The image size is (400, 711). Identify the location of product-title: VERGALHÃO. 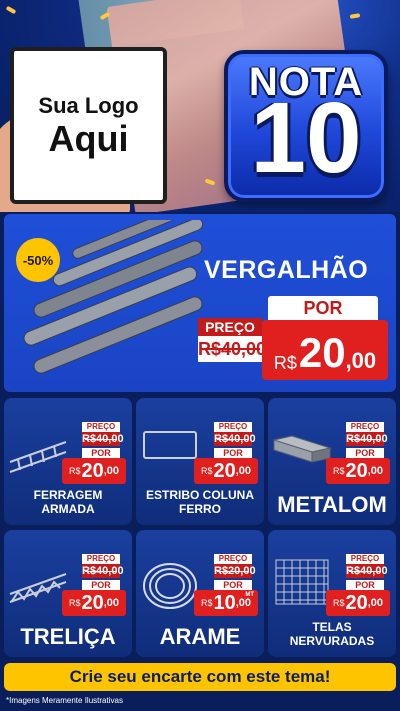
(286, 270).